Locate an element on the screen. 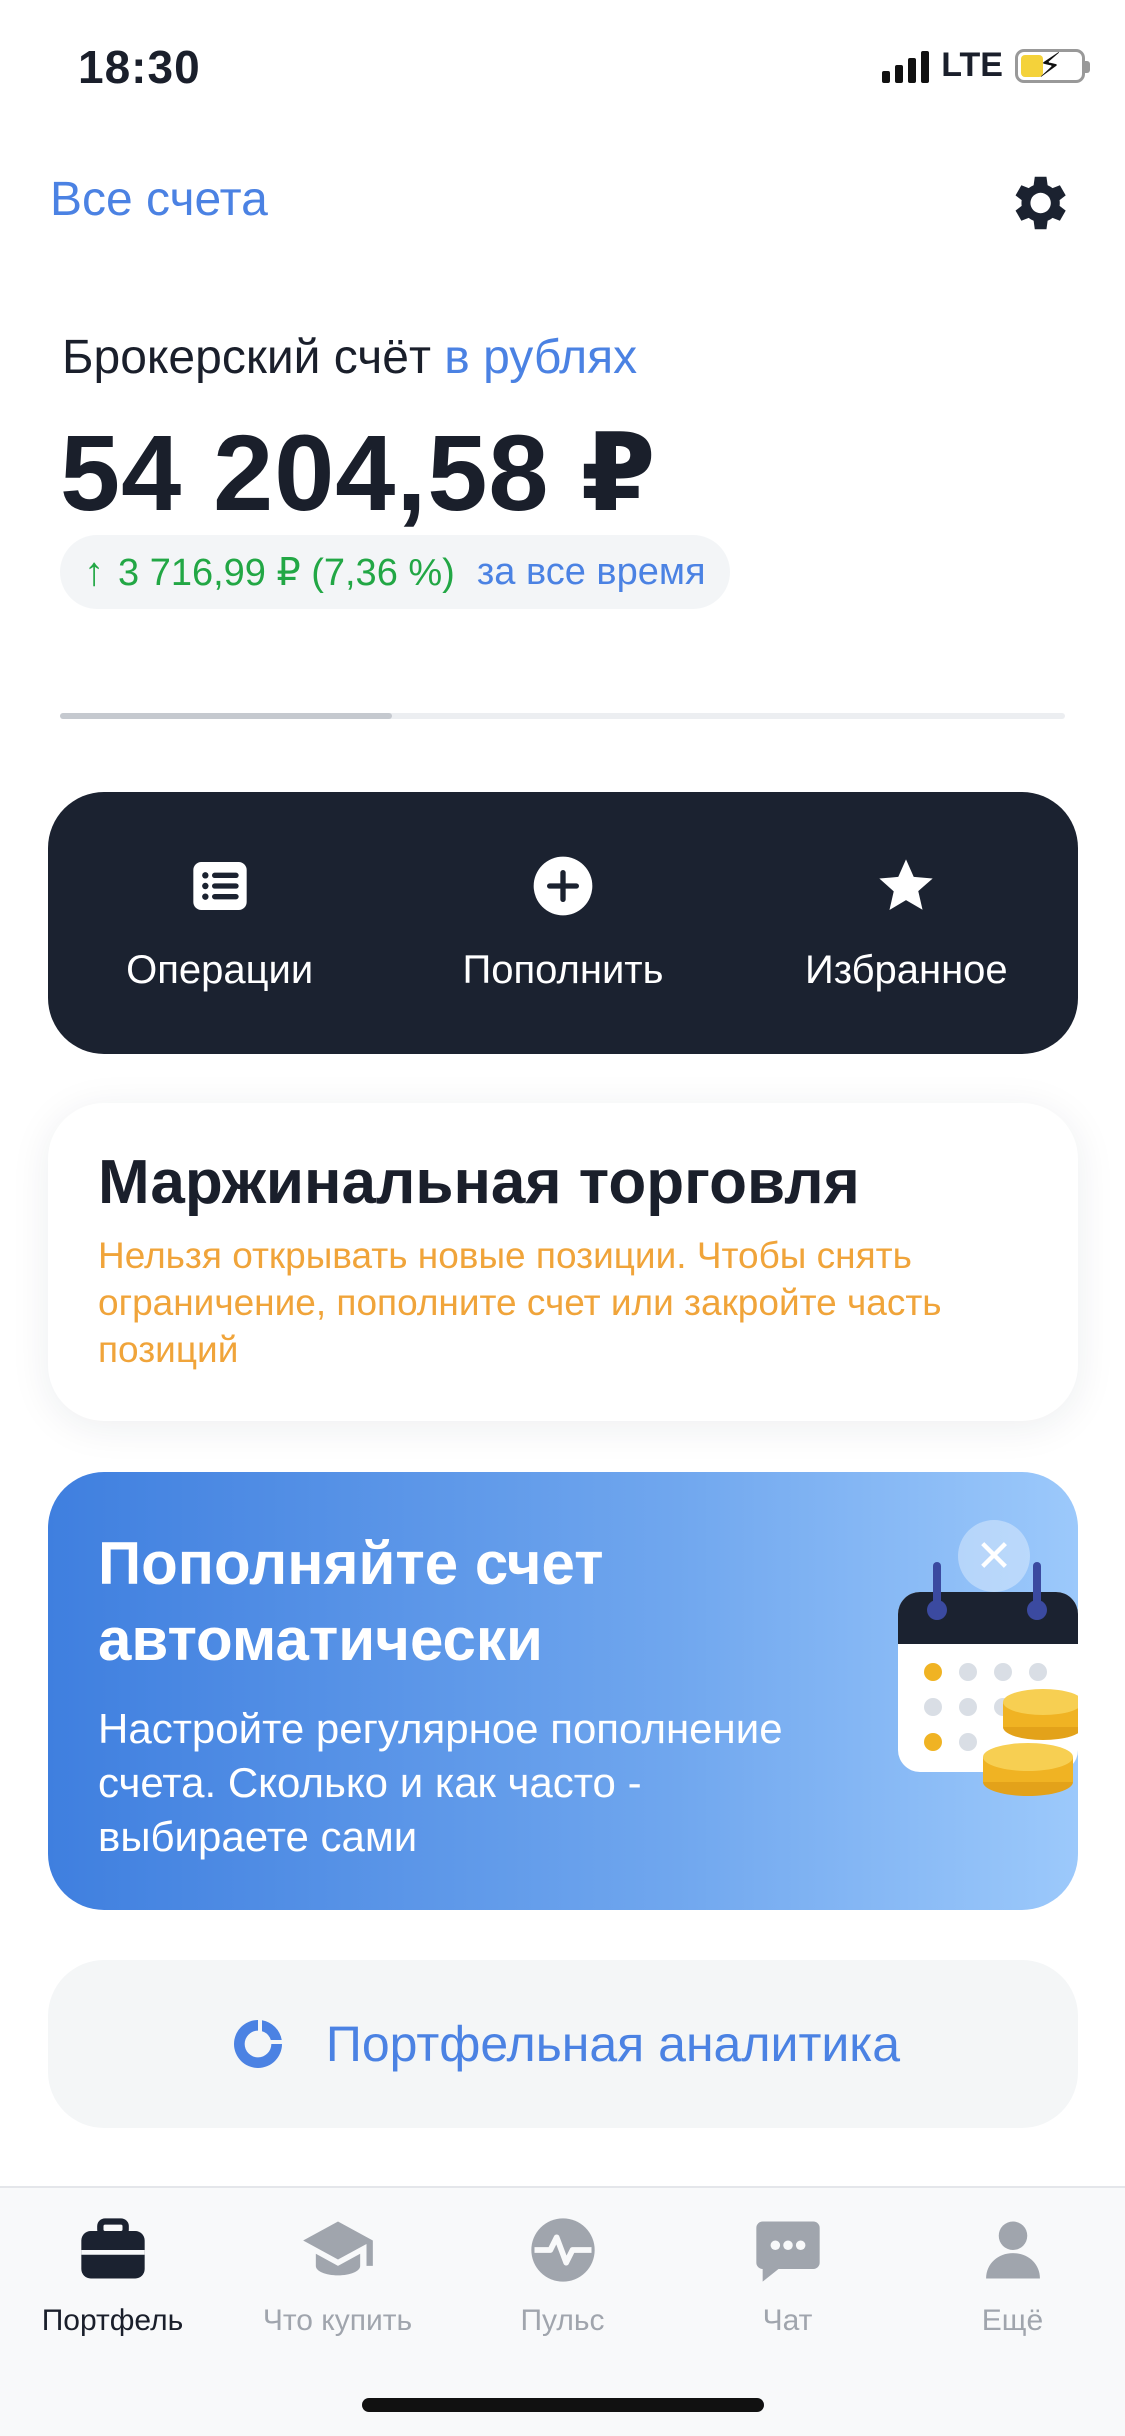 The image size is (1125, 2436). profit-badge: ↑ 3 716,99 ₽ (7,36 %) за все время is located at coordinates (395, 572).